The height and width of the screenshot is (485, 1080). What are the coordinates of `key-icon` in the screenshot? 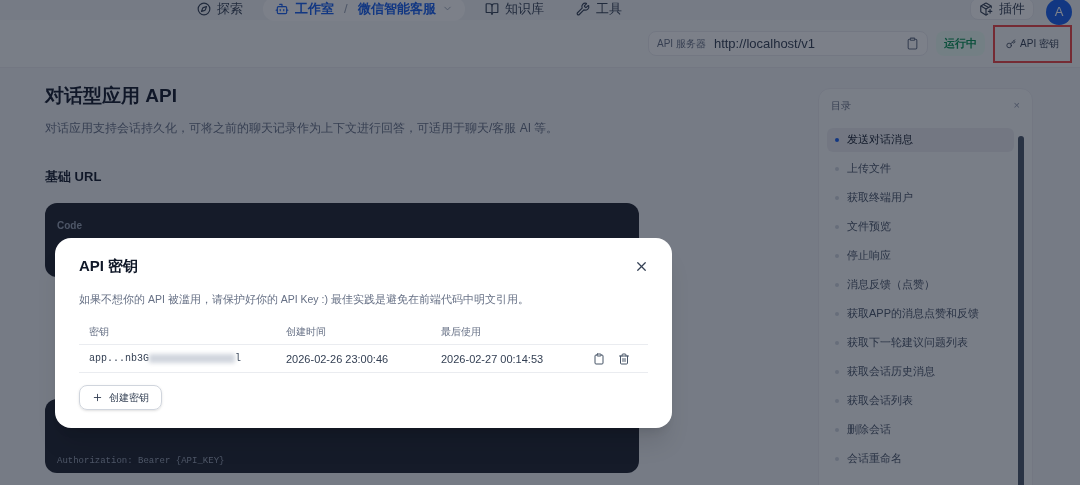 It's located at (1011, 43).